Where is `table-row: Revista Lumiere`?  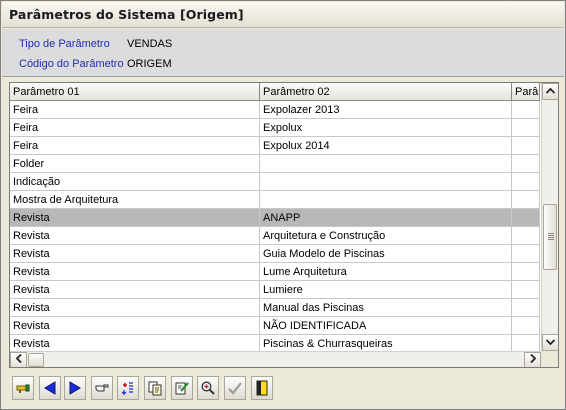
table-row: Revista Lumiere is located at coordinates (275, 290).